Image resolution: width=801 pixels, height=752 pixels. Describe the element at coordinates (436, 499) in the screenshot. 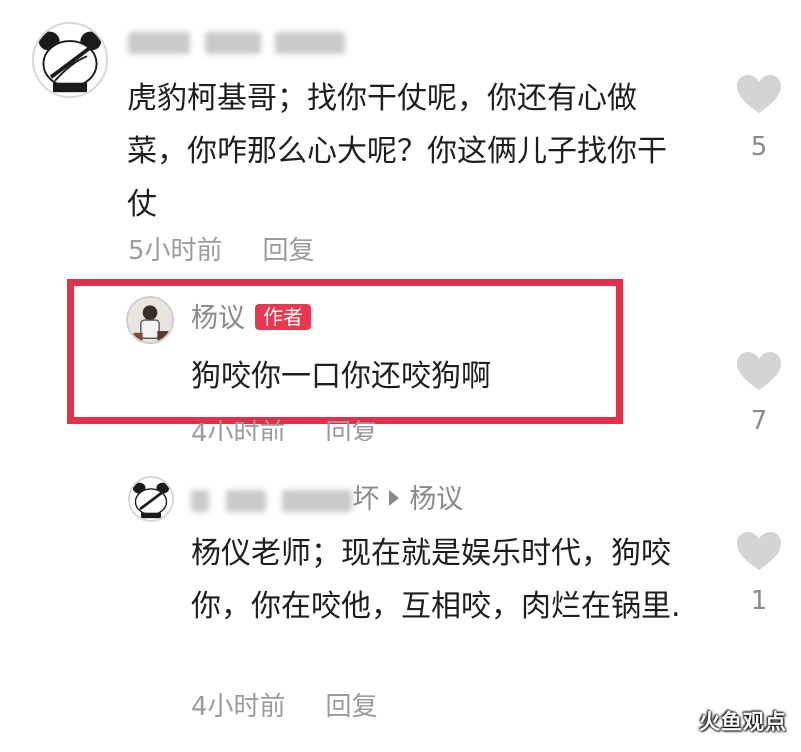

I see `reply-to-user: 杨议` at that location.